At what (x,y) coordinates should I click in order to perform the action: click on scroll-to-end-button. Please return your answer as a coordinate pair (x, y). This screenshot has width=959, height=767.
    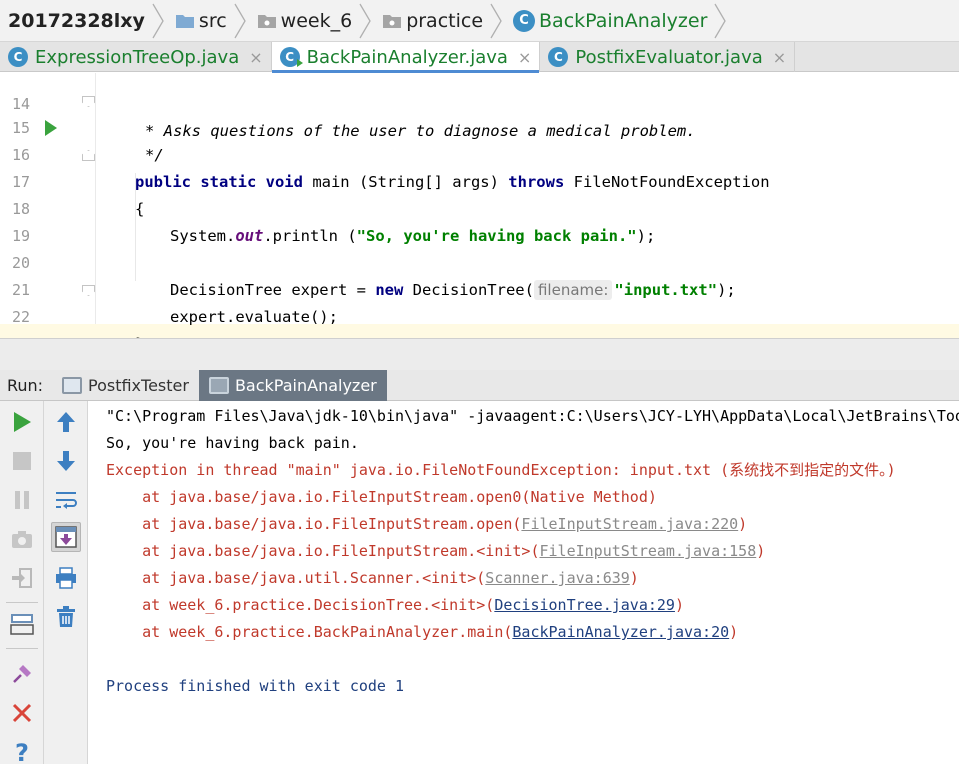
    Looking at the image, I should click on (66, 537).